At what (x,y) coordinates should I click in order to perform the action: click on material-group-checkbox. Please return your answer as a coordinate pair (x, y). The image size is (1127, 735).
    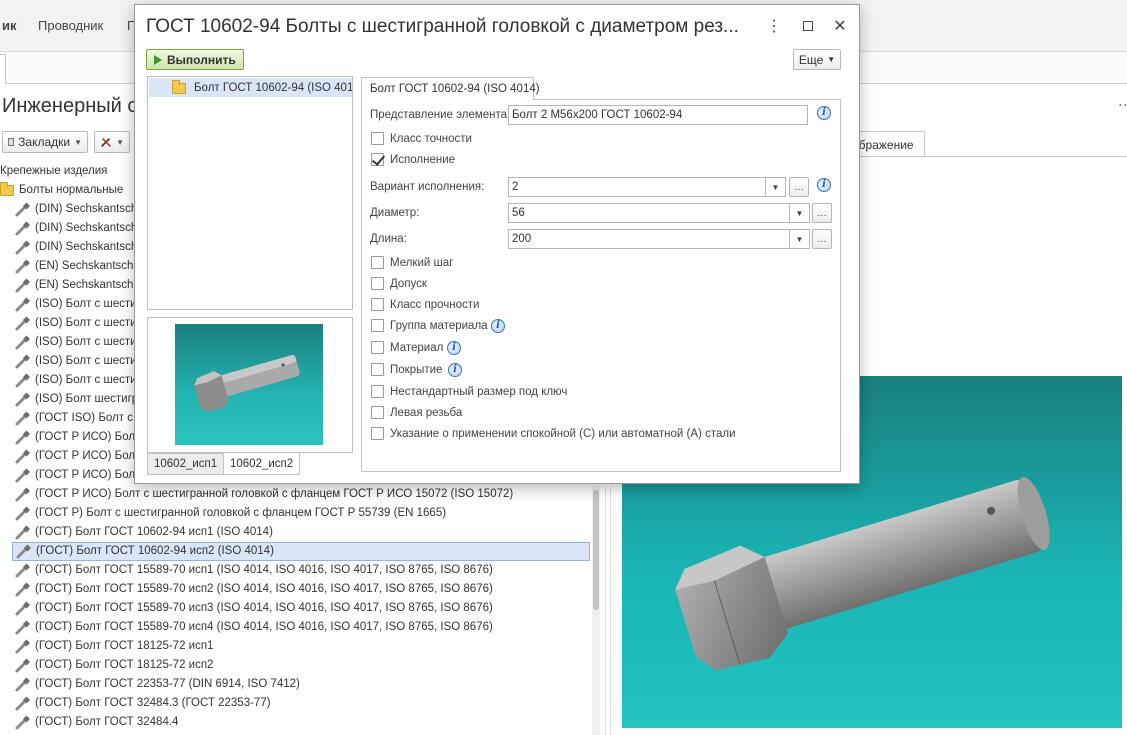
    Looking at the image, I should click on (377, 325).